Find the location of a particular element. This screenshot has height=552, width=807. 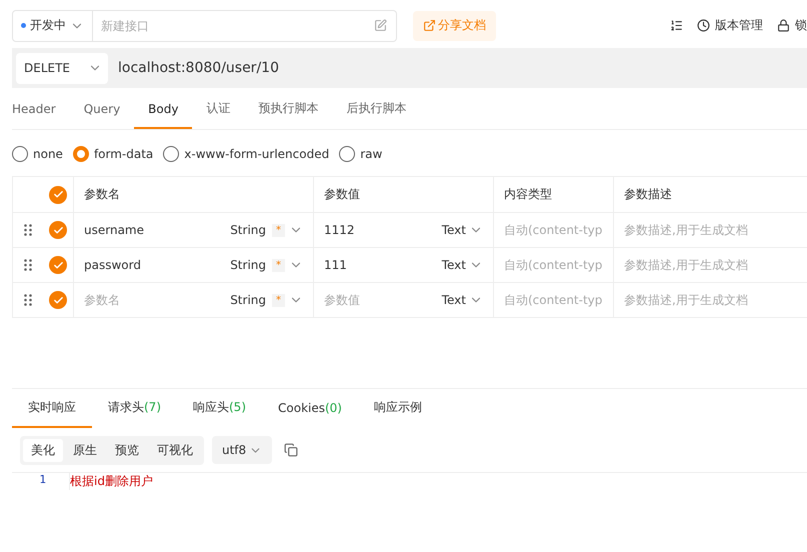

param-name: username is located at coordinates (114, 230).